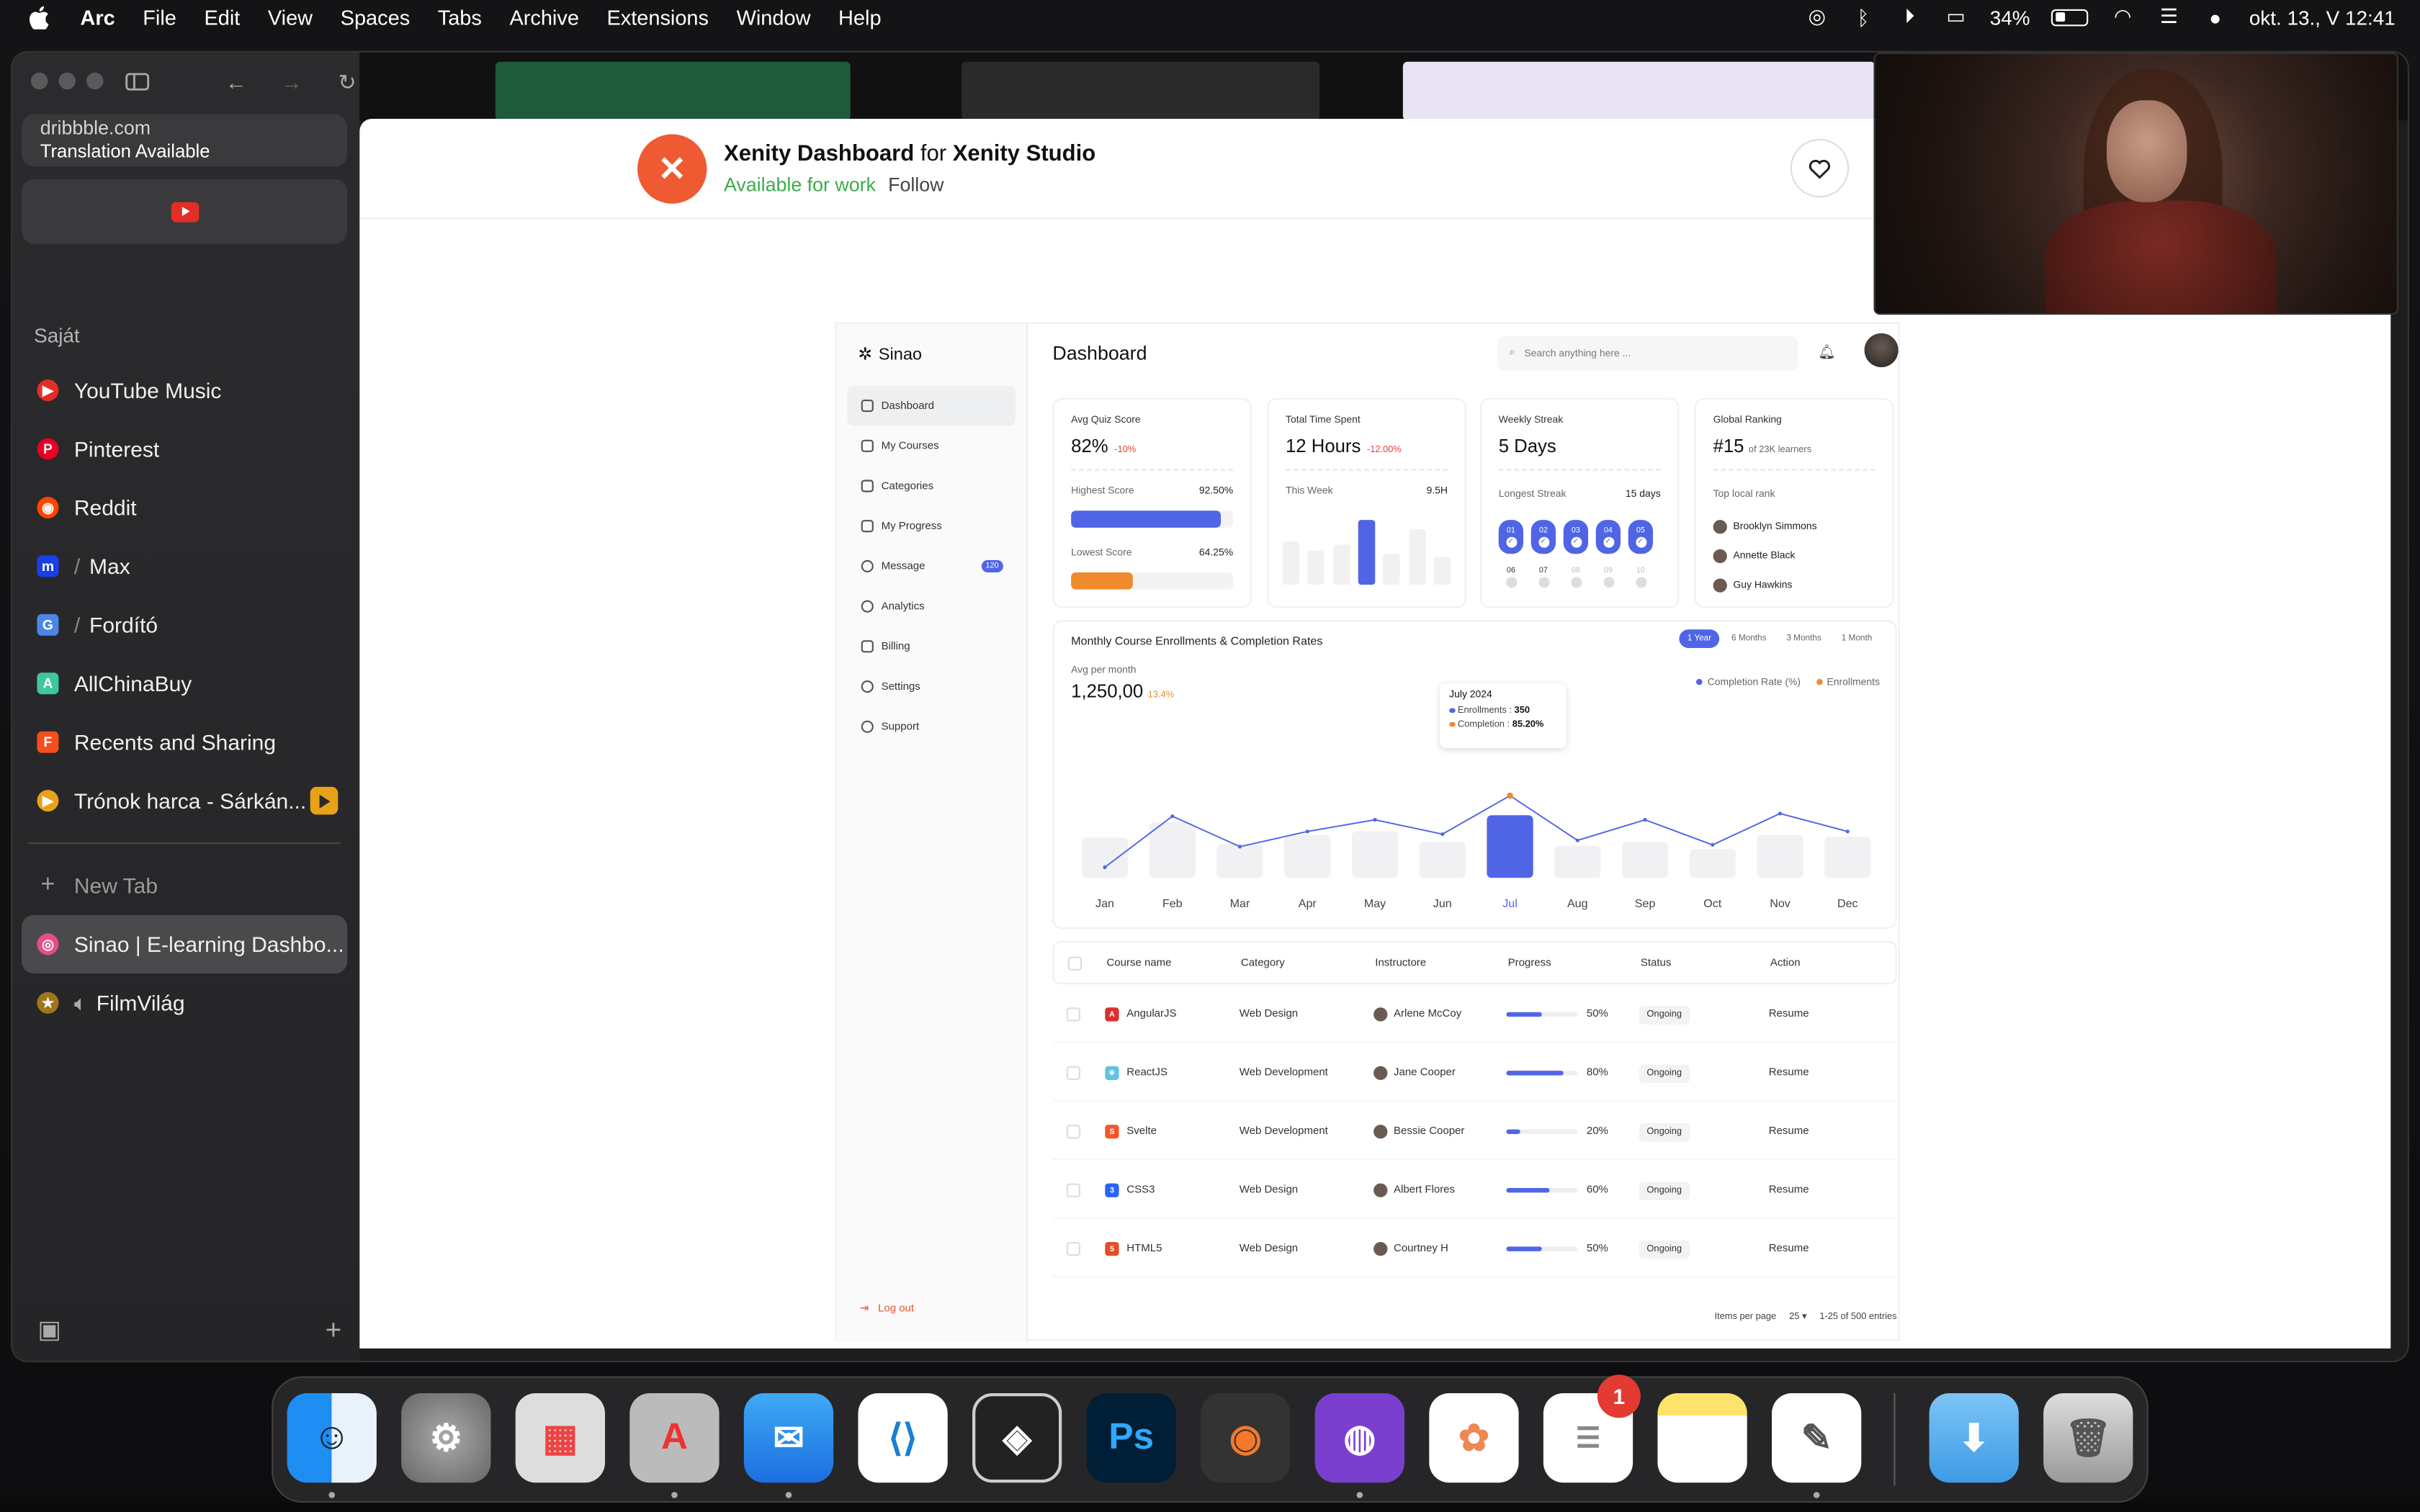 The image size is (2420, 1512). I want to click on tab-reddit: ◉ Reddit, so click(185, 507).